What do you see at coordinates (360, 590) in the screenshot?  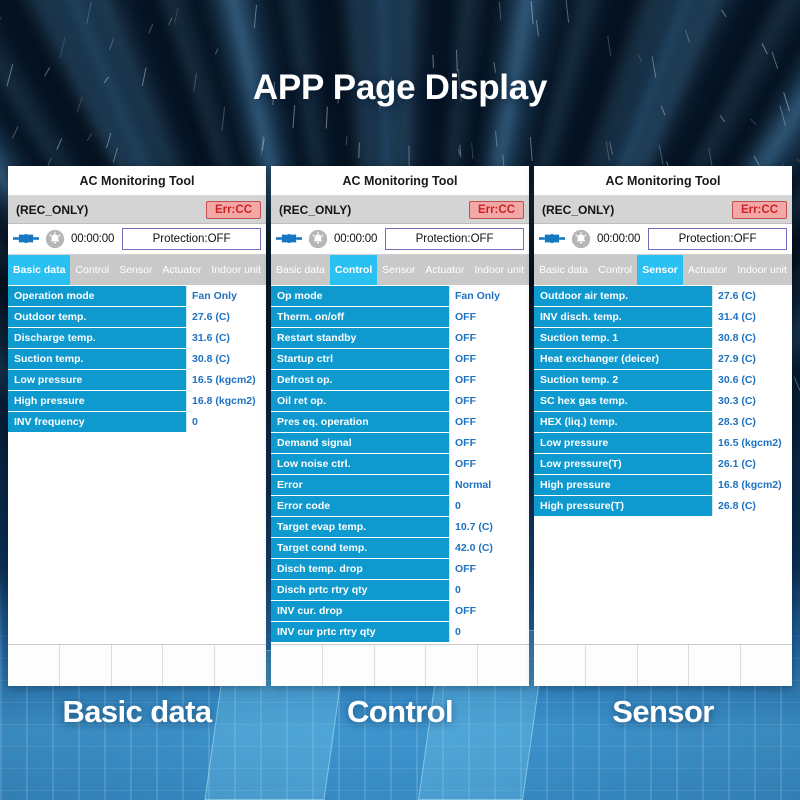 I see `data-row-label: Disch prtc rtry qty` at bounding box center [360, 590].